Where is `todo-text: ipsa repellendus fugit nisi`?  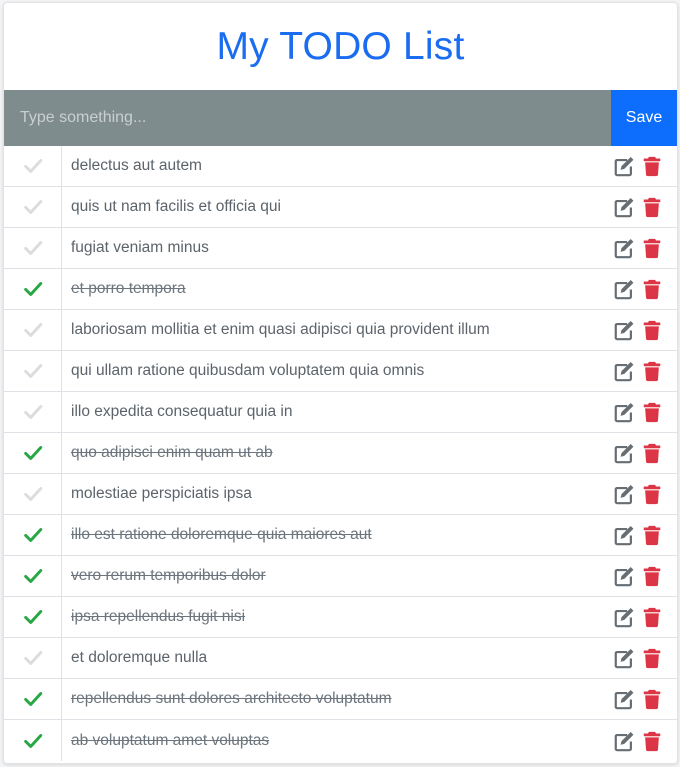 todo-text: ipsa repellendus fugit nisi is located at coordinates (158, 616).